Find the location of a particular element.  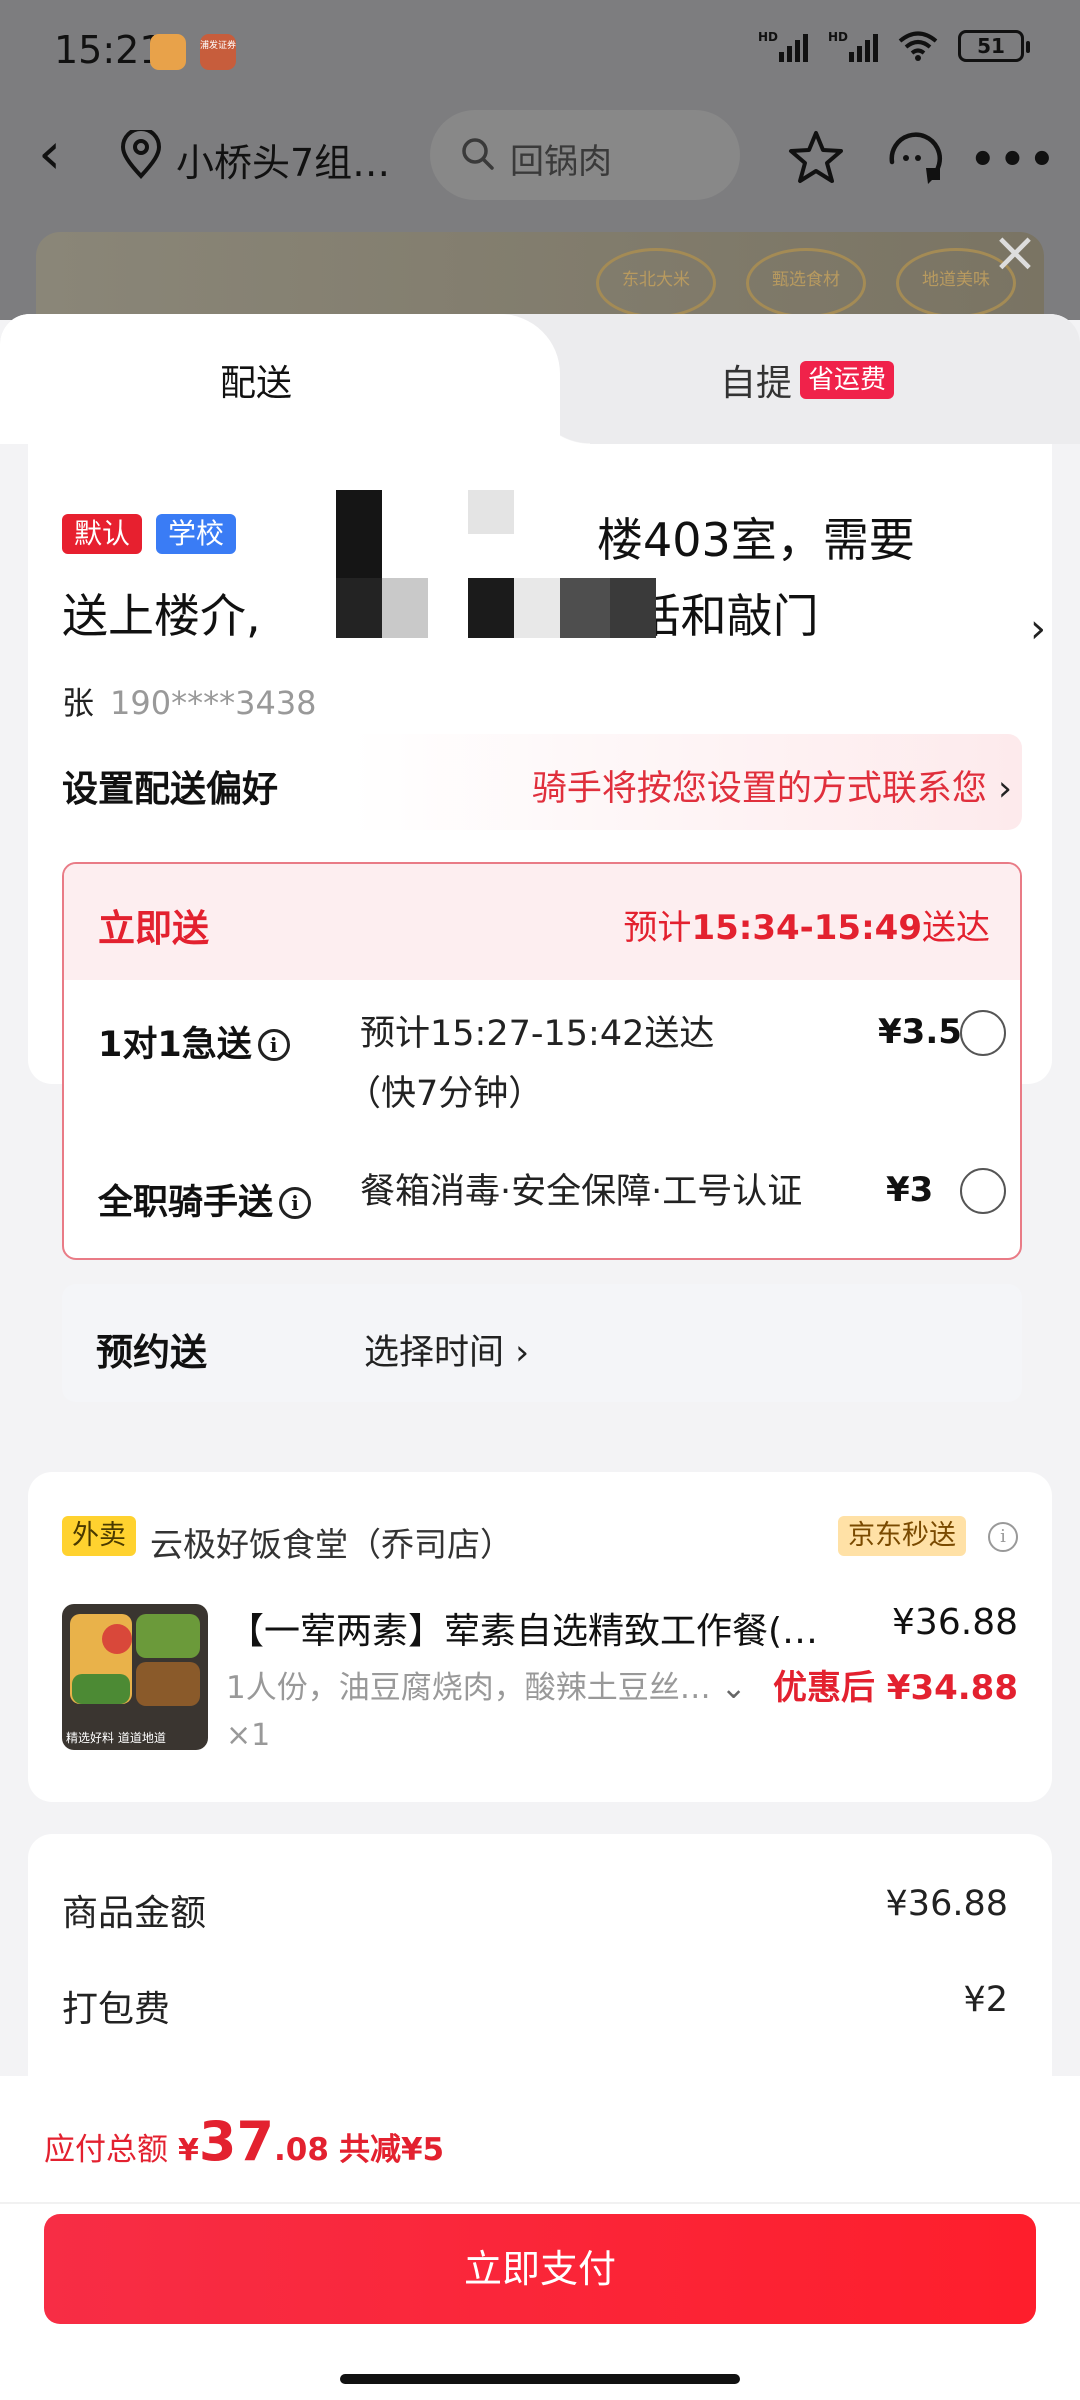

delivery-mode-tabs: 配送 自提 省运费 is located at coordinates (540, 379).